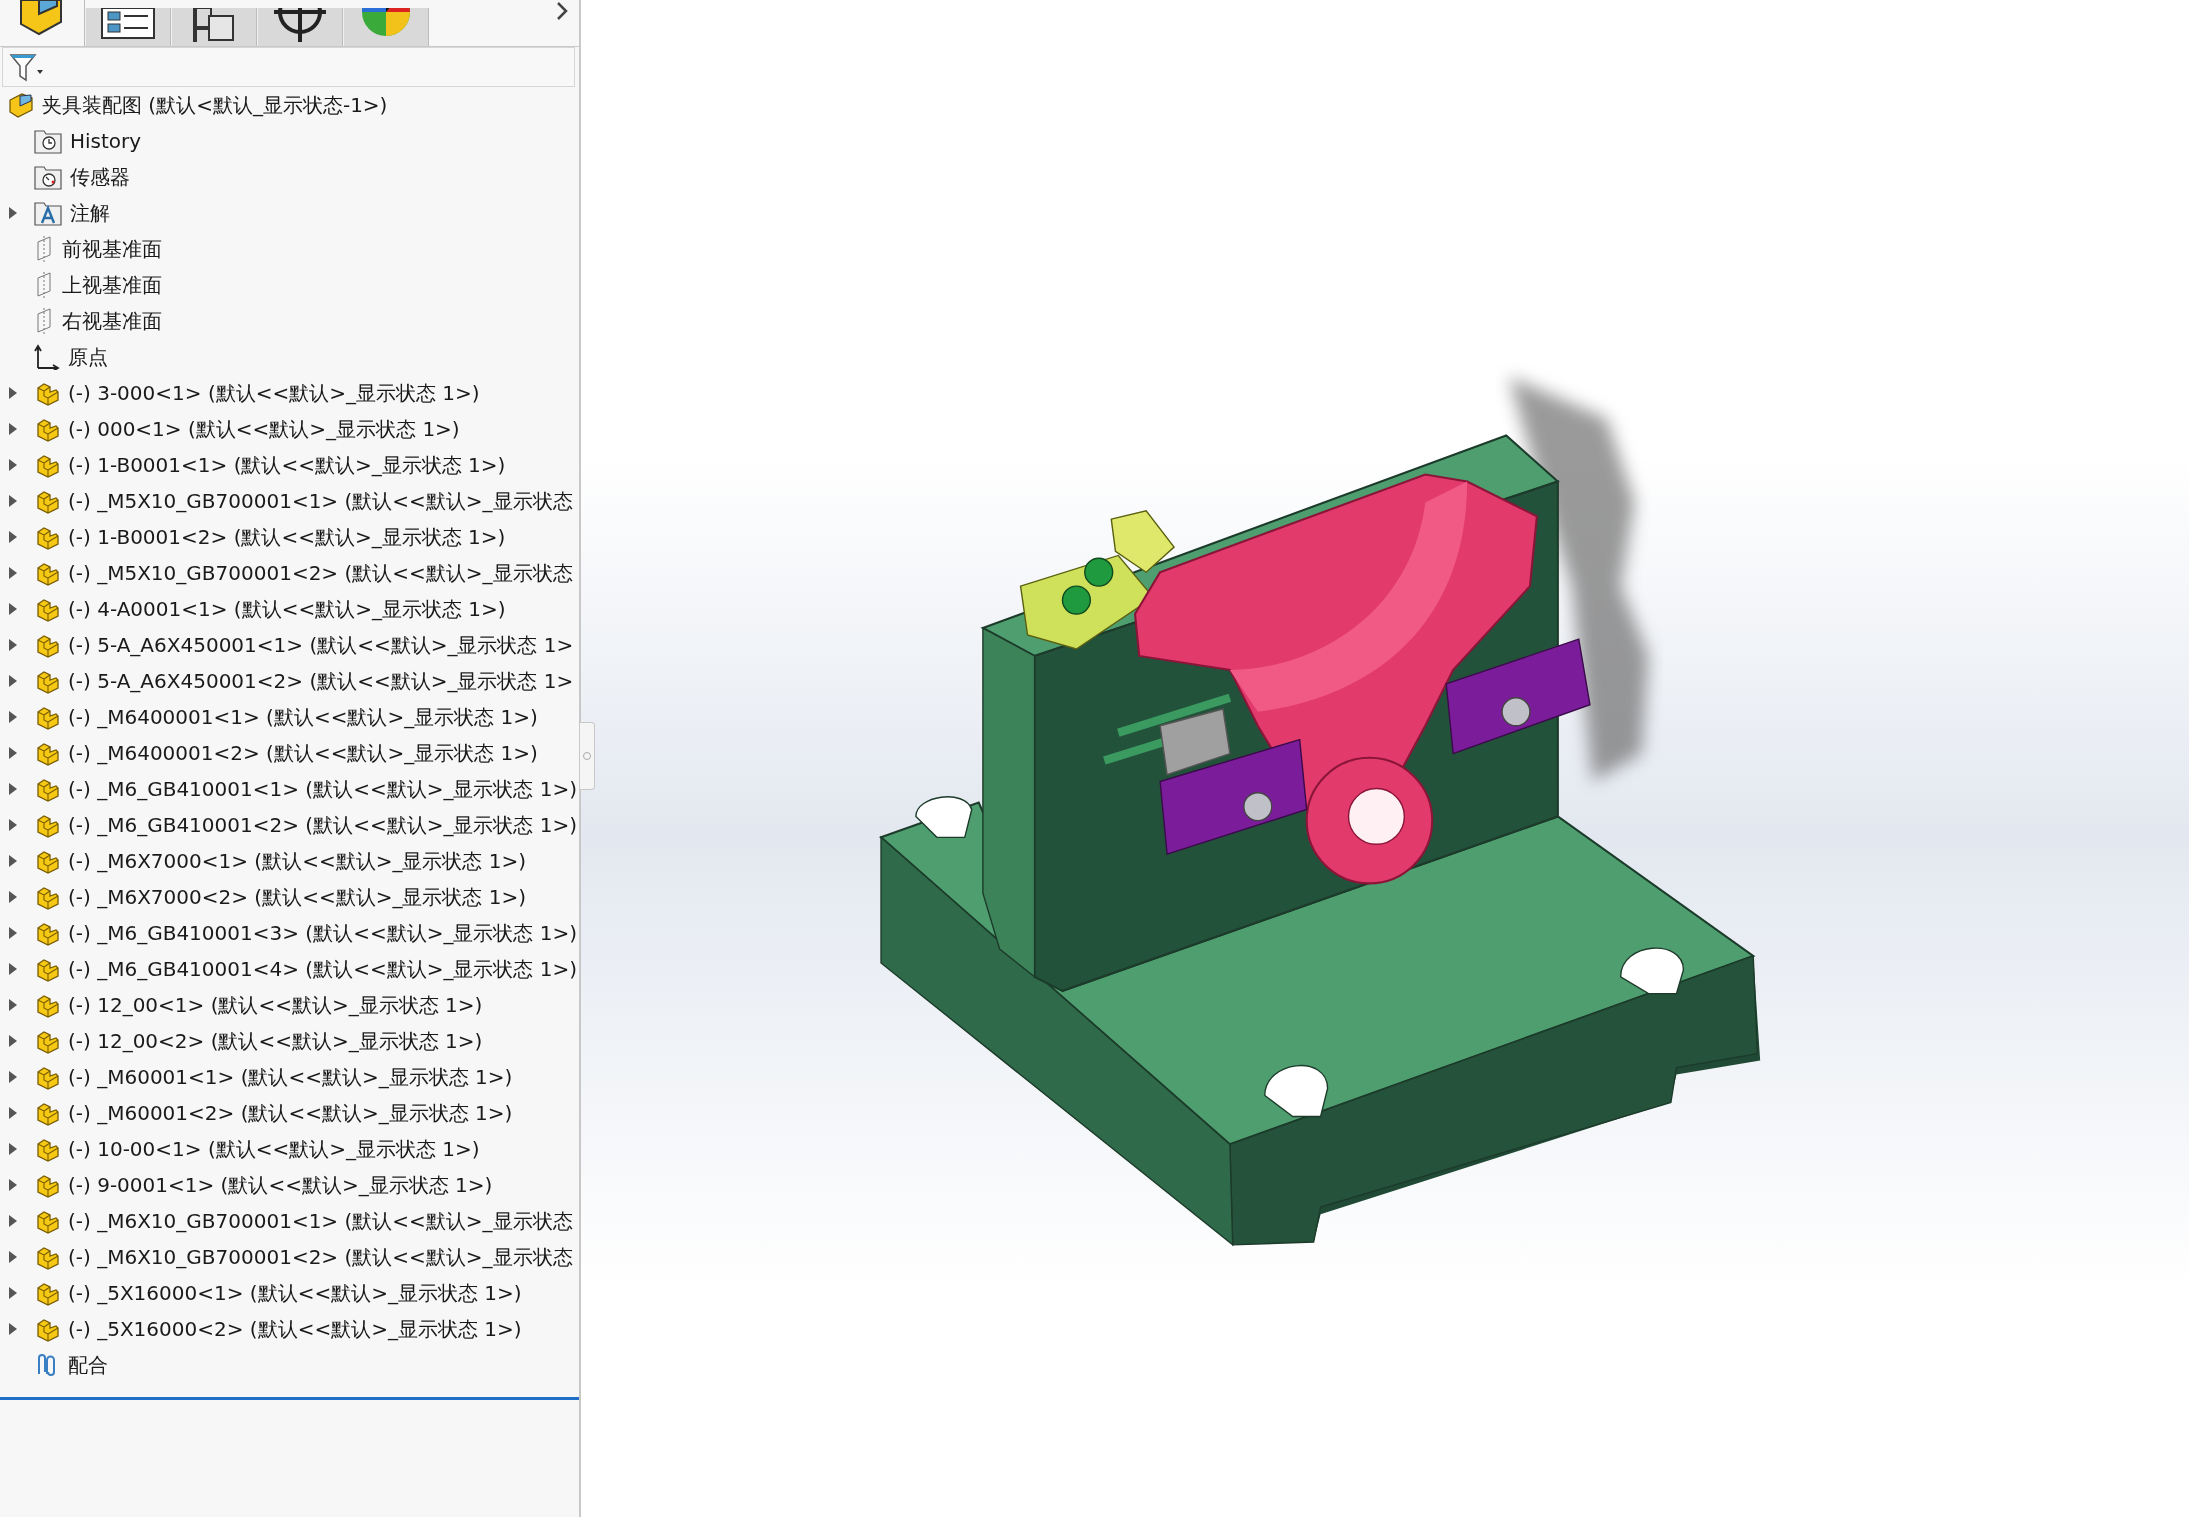  I want to click on tree-item-label: (-) 12_00<1> (默认<<默认>_显示状态 1>), so click(275, 1005).